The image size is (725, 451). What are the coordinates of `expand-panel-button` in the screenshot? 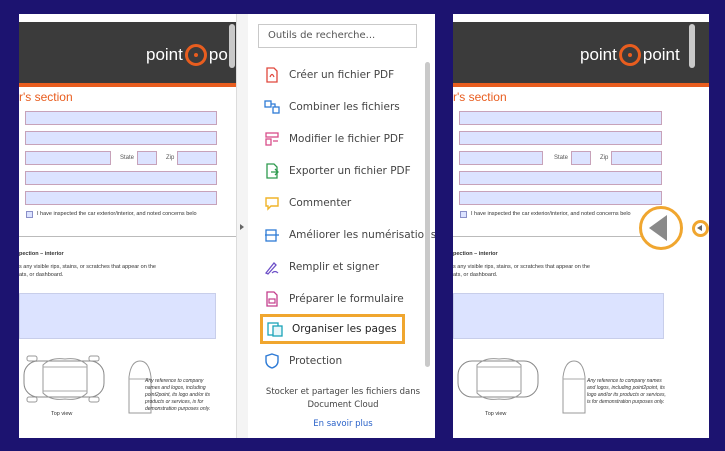 It's located at (700, 228).